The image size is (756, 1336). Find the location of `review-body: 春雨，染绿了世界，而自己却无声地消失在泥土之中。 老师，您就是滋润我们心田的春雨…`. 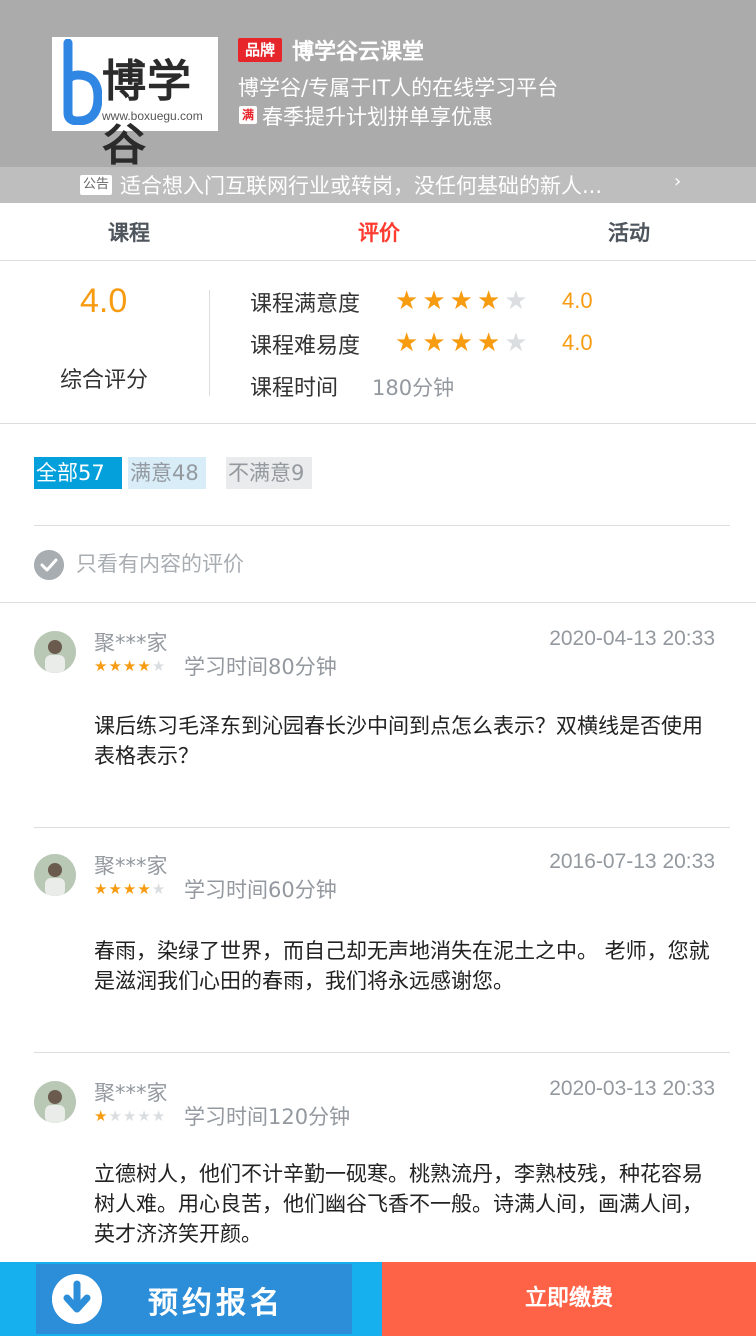

review-body: 春雨，染绿了世界，而自己却无声地消失在泥土之中。 老师，您就是滋润我们心田的春雨… is located at coordinates (402, 966).